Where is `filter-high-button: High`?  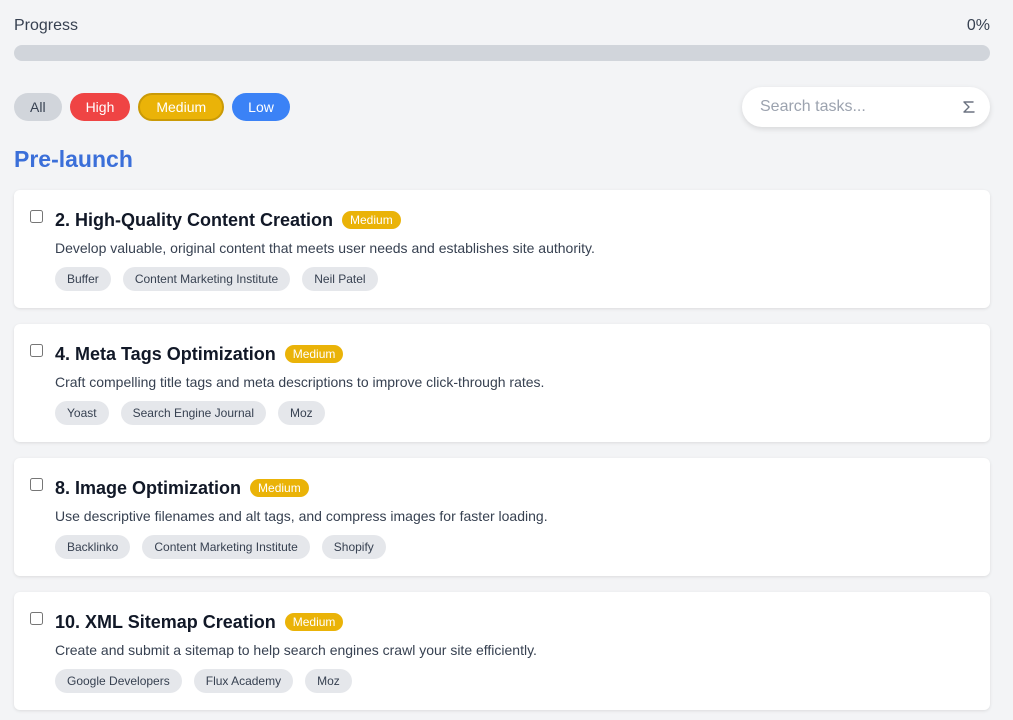 filter-high-button: High is located at coordinates (100, 107).